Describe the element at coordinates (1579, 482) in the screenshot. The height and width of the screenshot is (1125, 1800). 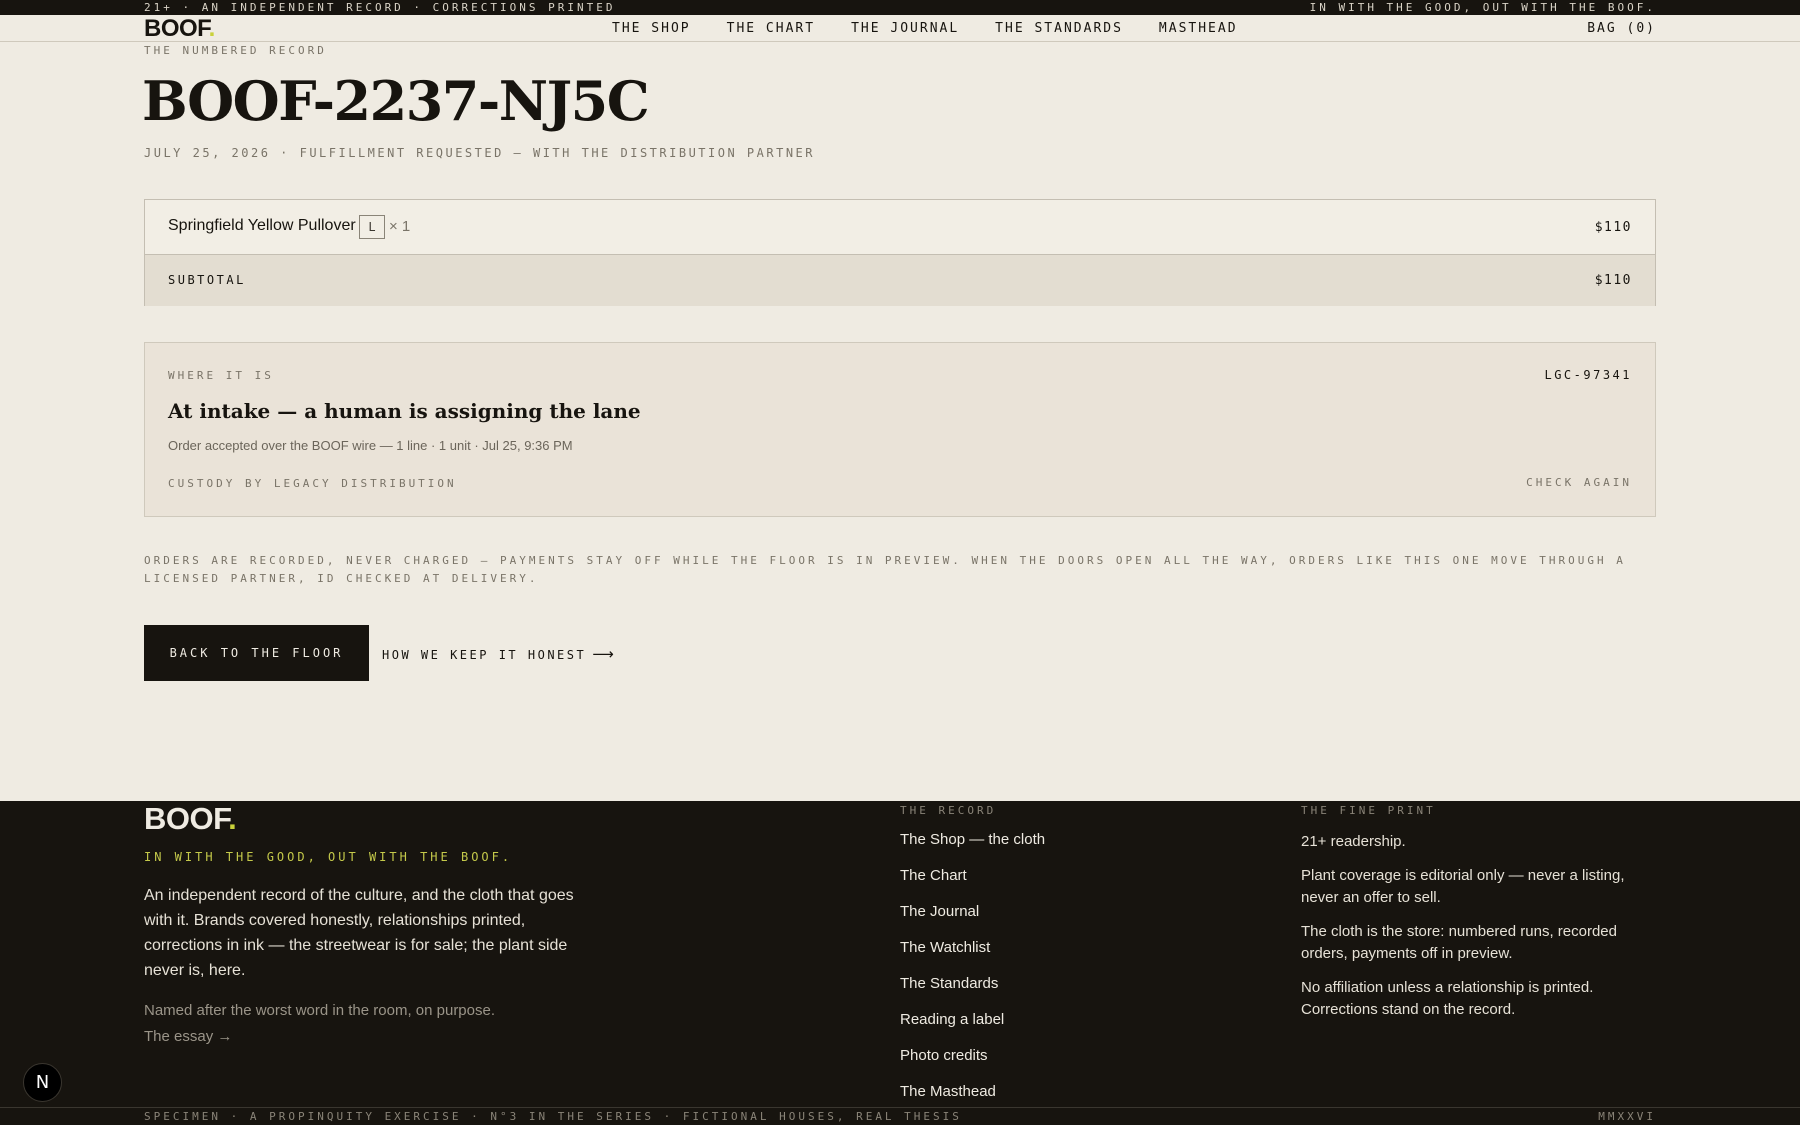
I see `check-again-button: CHECK AGAIN` at that location.